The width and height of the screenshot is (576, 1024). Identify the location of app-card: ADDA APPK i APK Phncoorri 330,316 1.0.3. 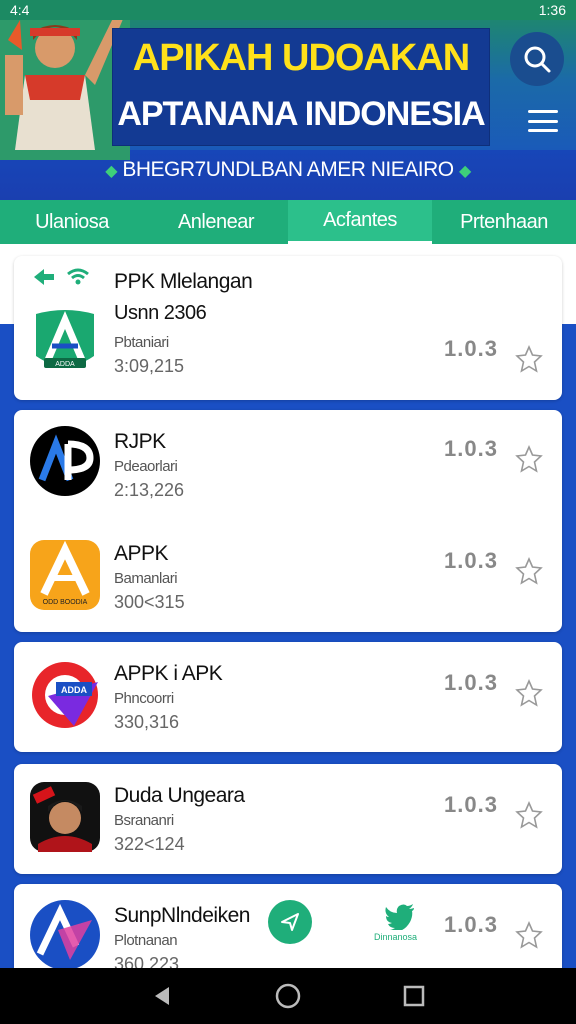
(288, 697).